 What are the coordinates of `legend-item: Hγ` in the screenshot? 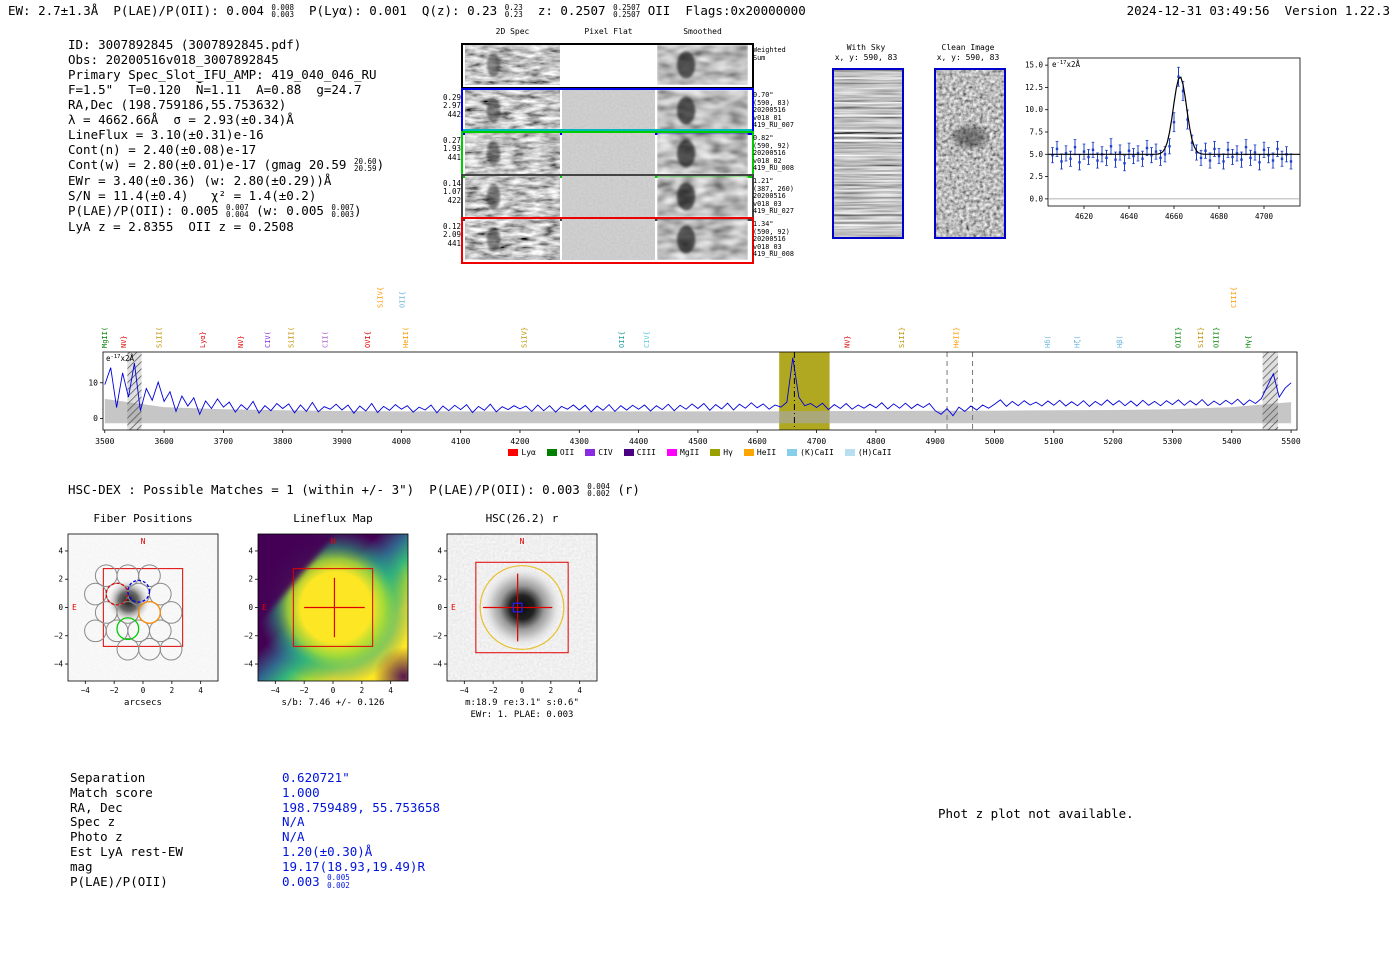 It's located at (721, 452).